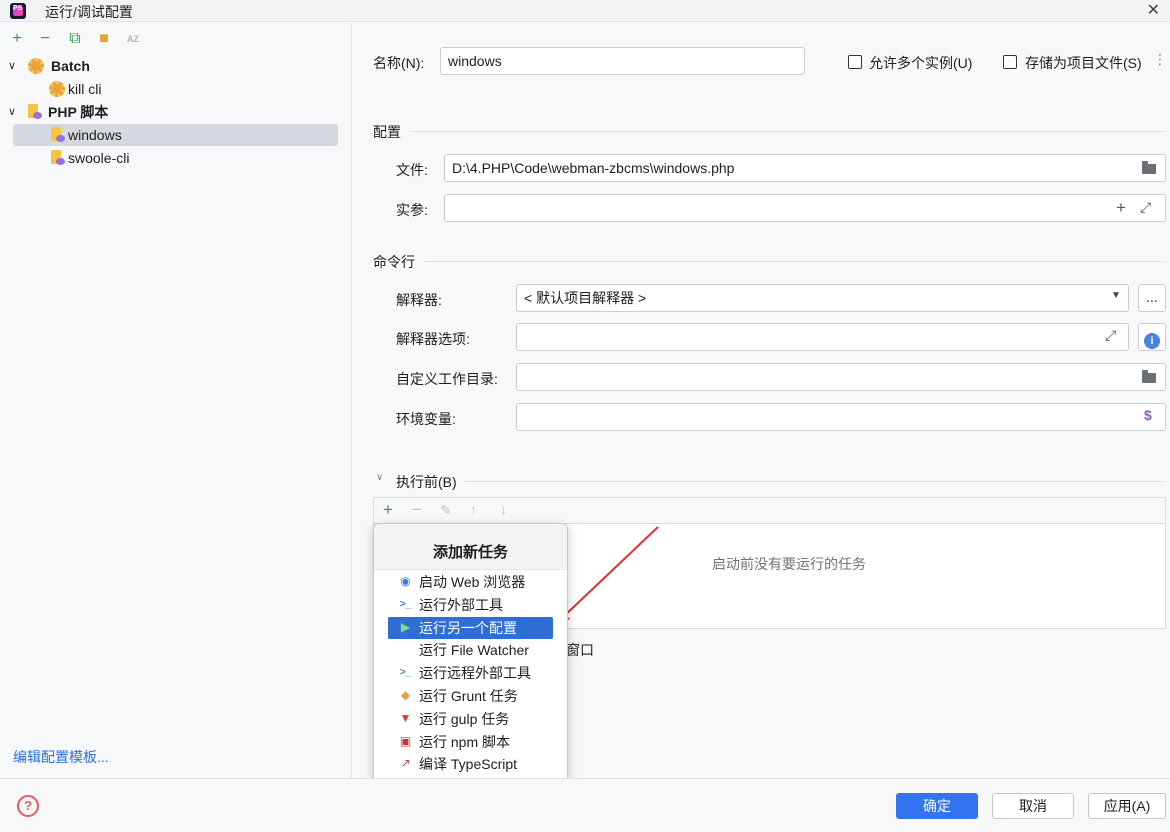 Image resolution: width=1170 pixels, height=832 pixels. Describe the element at coordinates (405, 581) in the screenshot. I see `globe-icon: ◉` at that location.